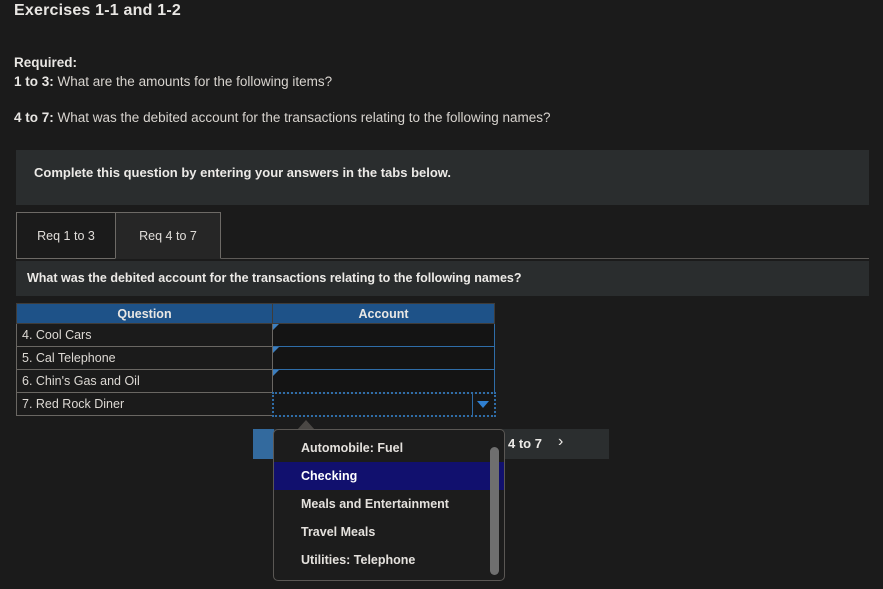 This screenshot has width=883, height=589. I want to click on nav-next-chevron-icon: ›, so click(560, 442).